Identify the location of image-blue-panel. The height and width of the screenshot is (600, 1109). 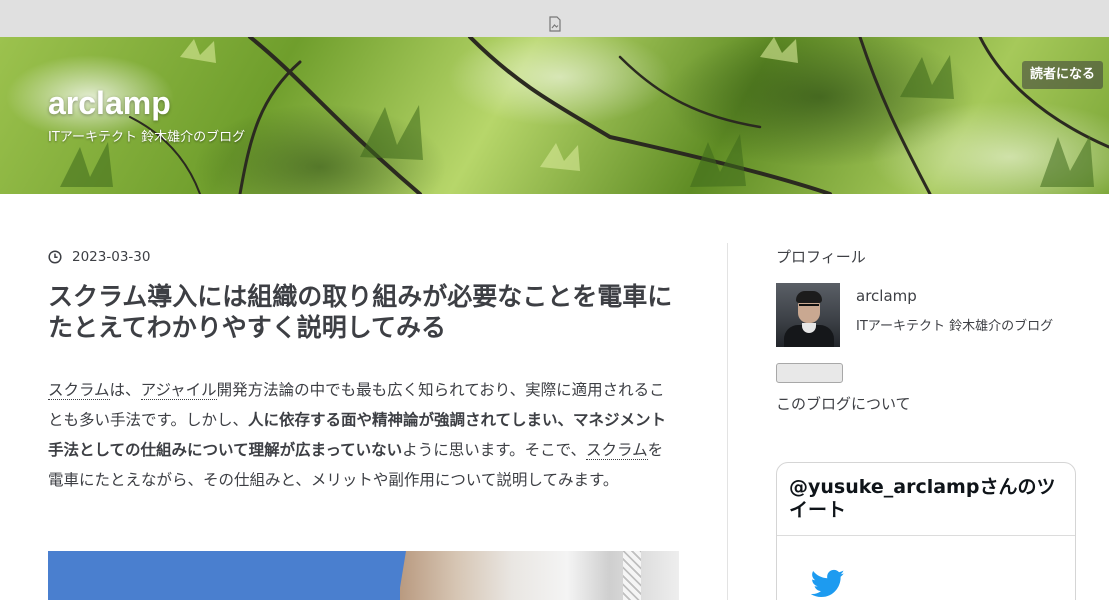
(226, 575).